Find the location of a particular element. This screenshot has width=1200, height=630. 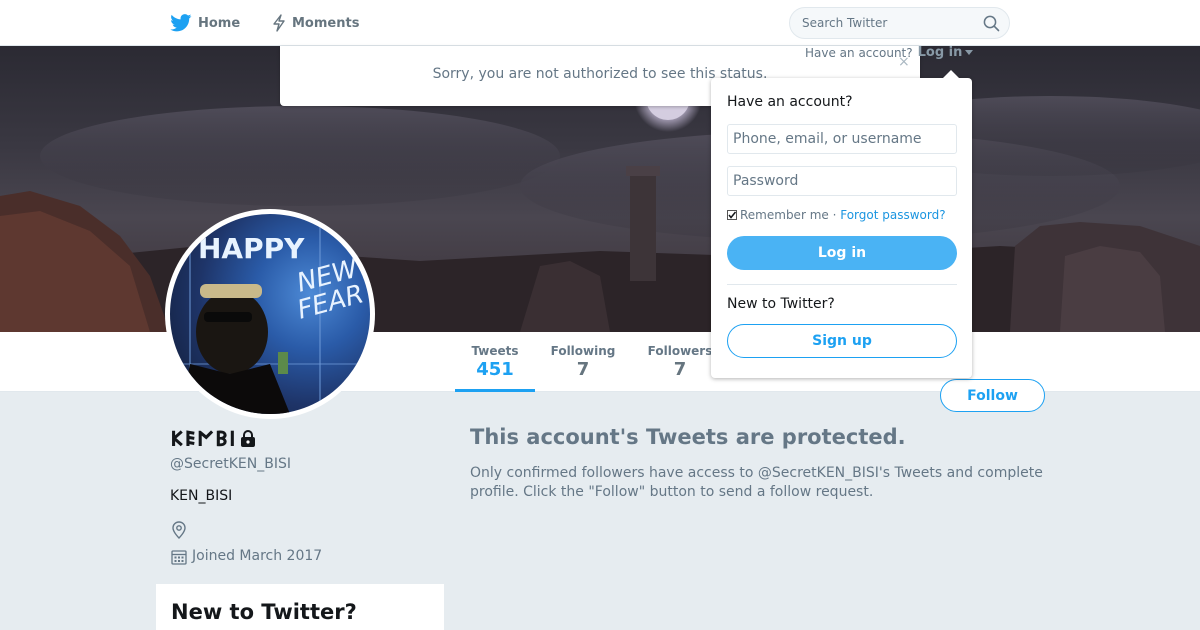

nav-moments-link: Moments is located at coordinates (315, 23).